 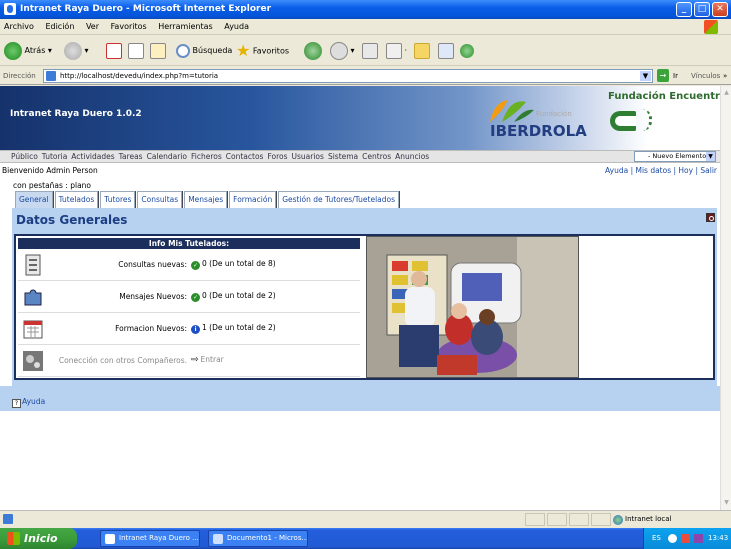 What do you see at coordinates (512, 111) in the screenshot?
I see `leaves-icon` at bounding box center [512, 111].